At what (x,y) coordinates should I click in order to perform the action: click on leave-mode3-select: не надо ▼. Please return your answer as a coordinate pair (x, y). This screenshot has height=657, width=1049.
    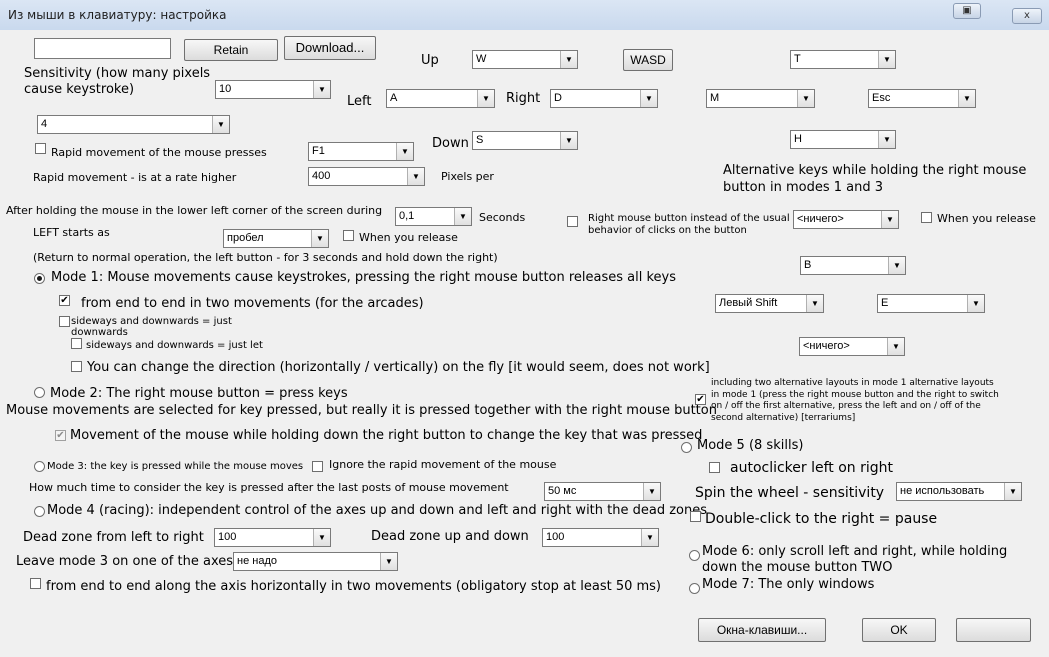
    Looking at the image, I should click on (315, 561).